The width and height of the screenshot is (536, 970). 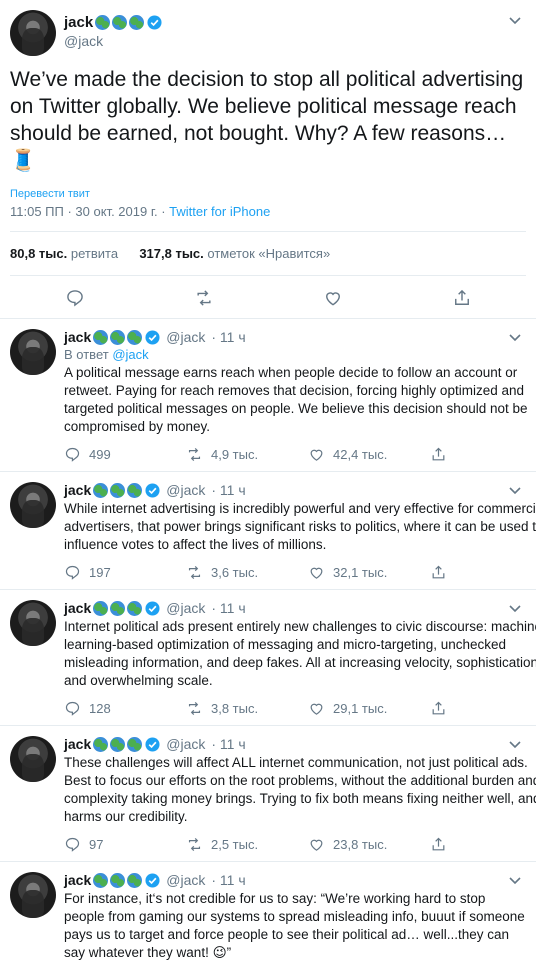 I want to click on like-button: 32,1 тыс., so click(x=369, y=572).